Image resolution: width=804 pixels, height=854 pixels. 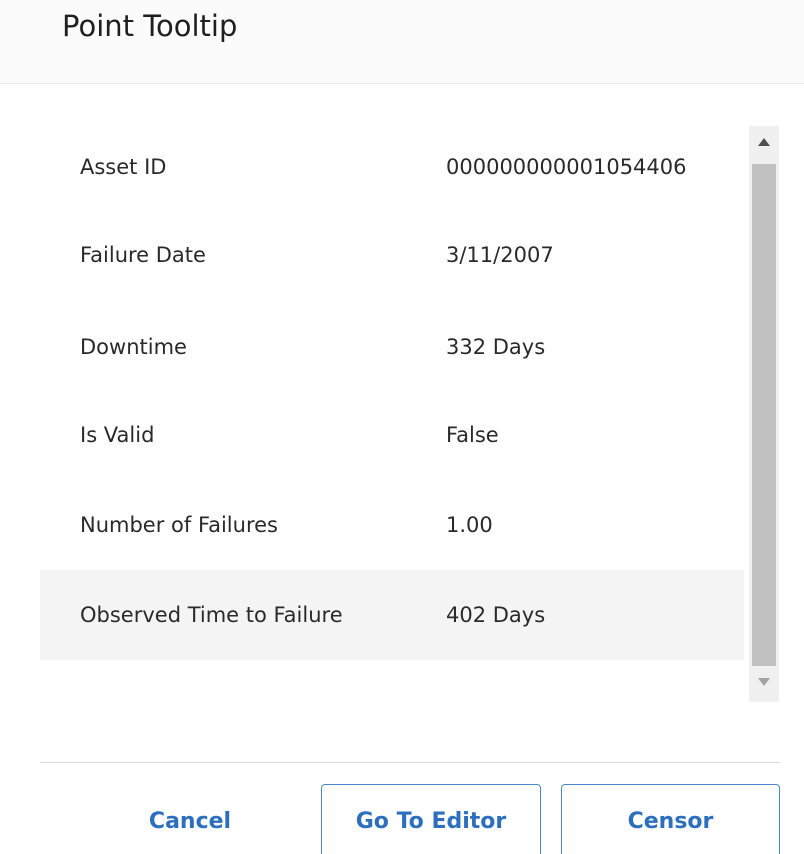 What do you see at coordinates (117, 435) in the screenshot?
I see `row-label: Is Valid` at bounding box center [117, 435].